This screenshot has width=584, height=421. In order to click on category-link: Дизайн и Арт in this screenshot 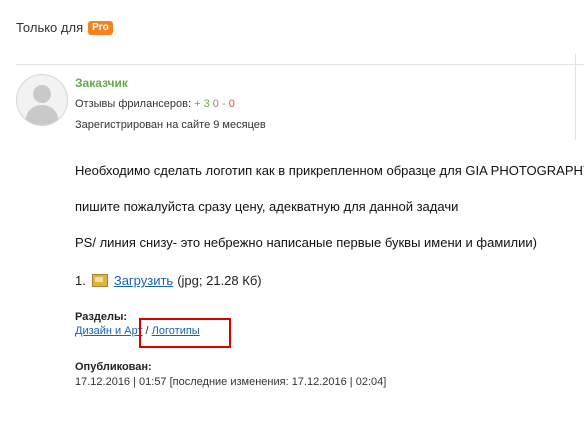, I will do `click(108, 331)`.